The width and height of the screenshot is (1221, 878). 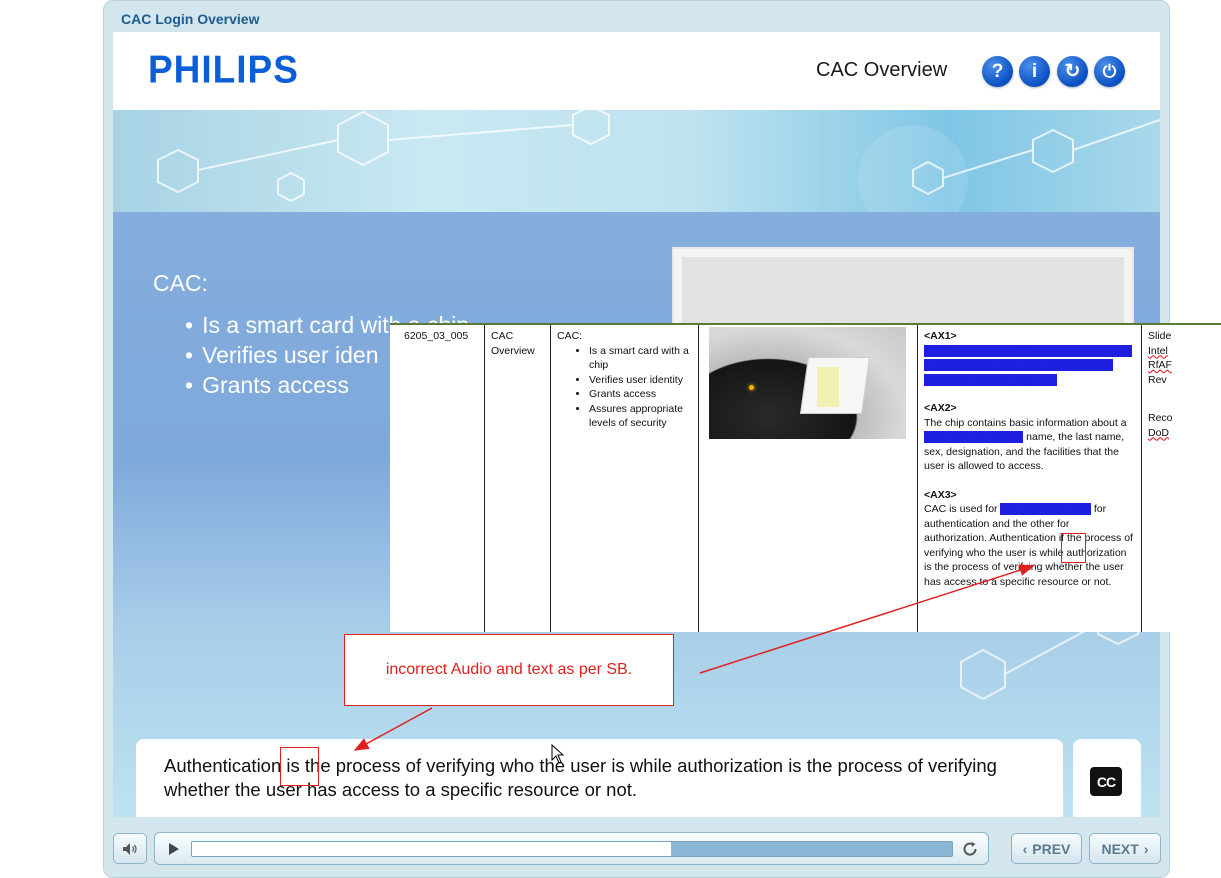 I want to click on ax1-tag: <AX1>, so click(x=940, y=336).